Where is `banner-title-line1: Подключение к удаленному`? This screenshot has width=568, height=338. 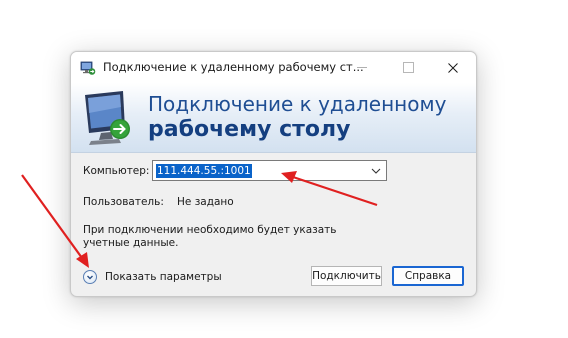
banner-title-line1: Подключение к удаленному is located at coordinates (297, 104).